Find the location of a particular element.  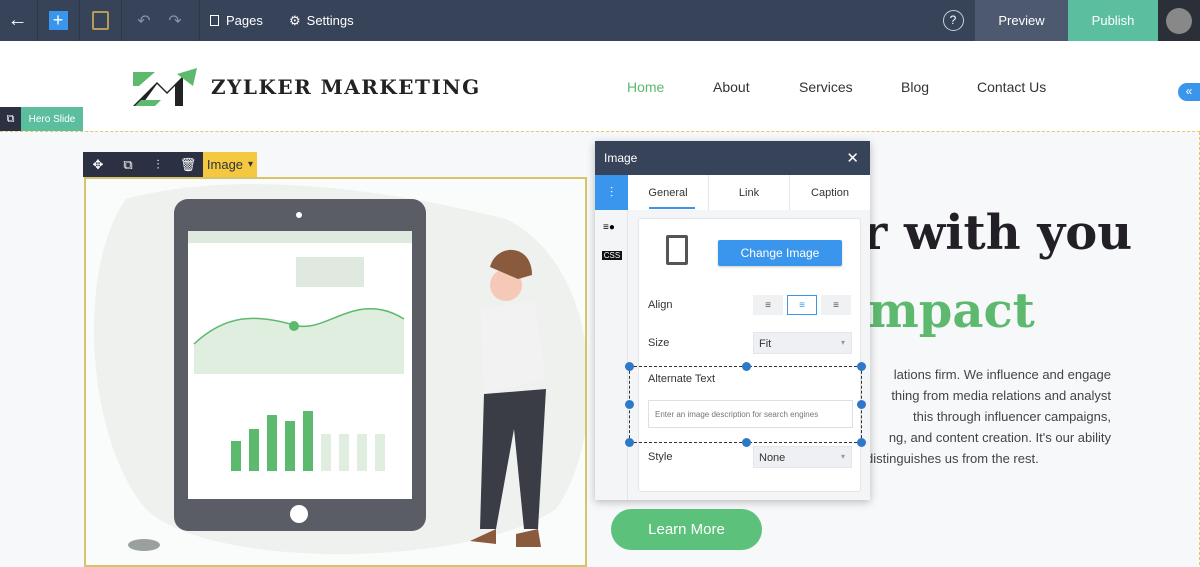

nav-blog: Blog is located at coordinates (915, 87).